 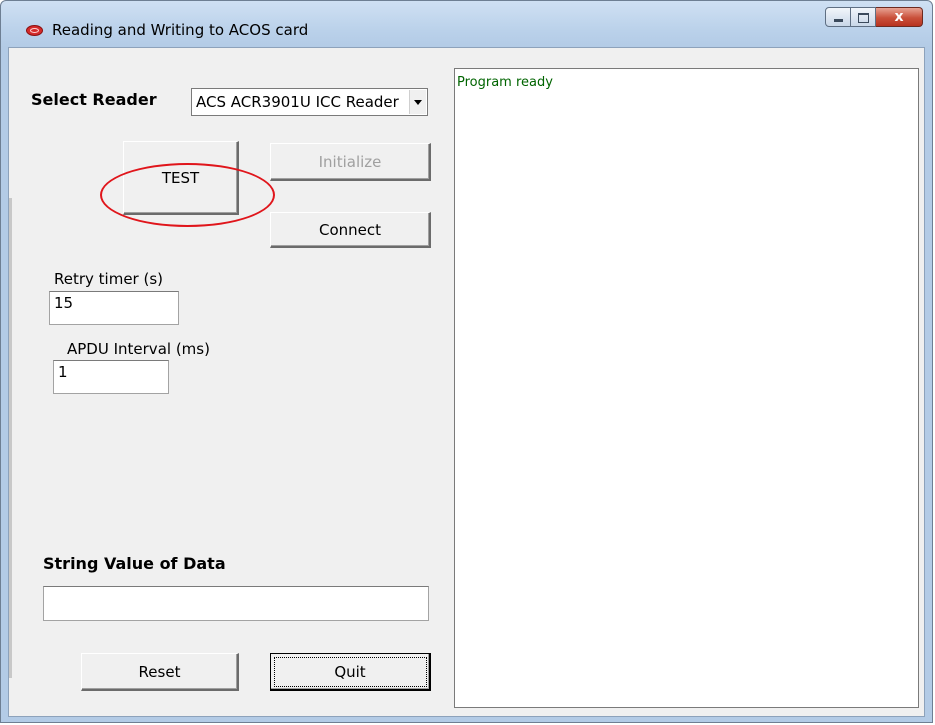 What do you see at coordinates (236, 603) in the screenshot?
I see `string-value-field` at bounding box center [236, 603].